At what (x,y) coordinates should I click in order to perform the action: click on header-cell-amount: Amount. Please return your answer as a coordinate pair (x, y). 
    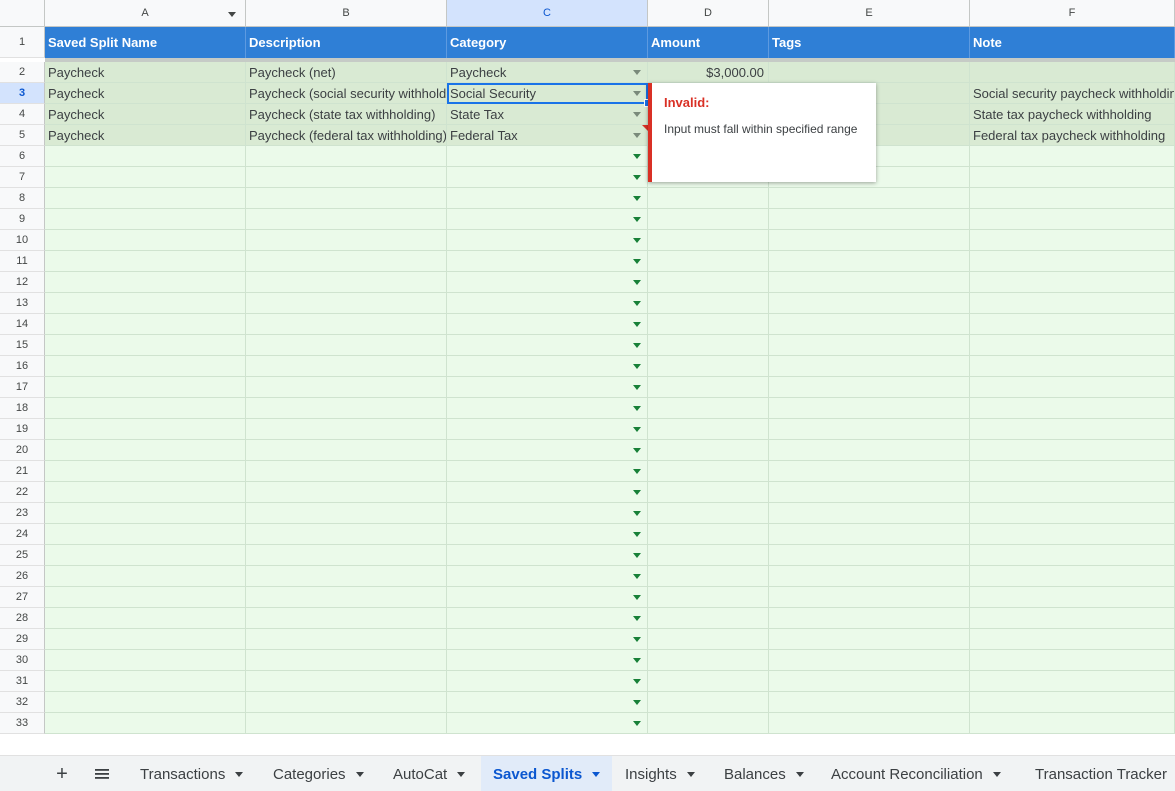
    Looking at the image, I should click on (708, 42).